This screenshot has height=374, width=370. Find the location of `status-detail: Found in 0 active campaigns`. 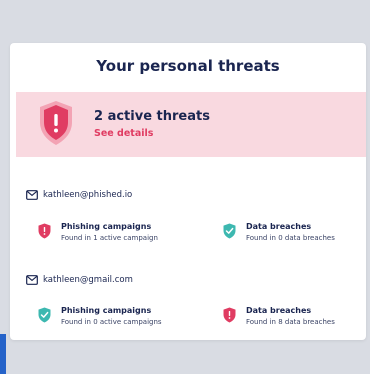

status-detail: Found in 0 active campaigns is located at coordinates (111, 322).